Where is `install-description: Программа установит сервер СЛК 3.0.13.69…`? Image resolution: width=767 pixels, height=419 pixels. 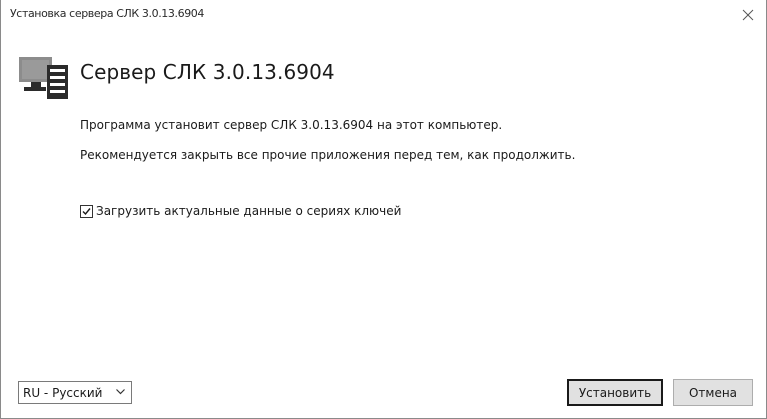
install-description: Программа установит сервер СЛК 3.0.13.69… is located at coordinates (291, 125).